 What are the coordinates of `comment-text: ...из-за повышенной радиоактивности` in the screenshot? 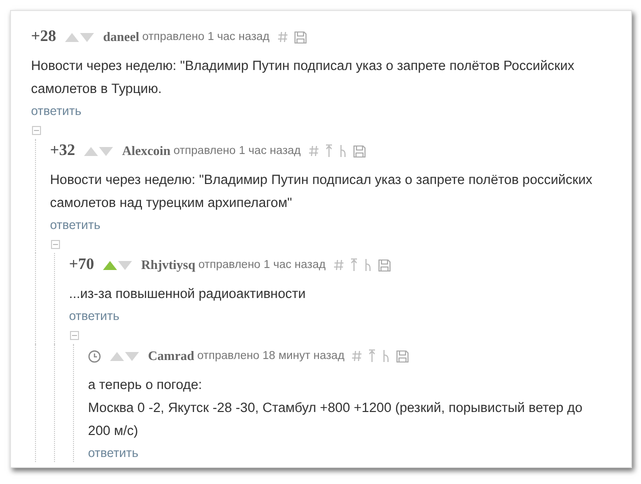 It's located at (188, 294).